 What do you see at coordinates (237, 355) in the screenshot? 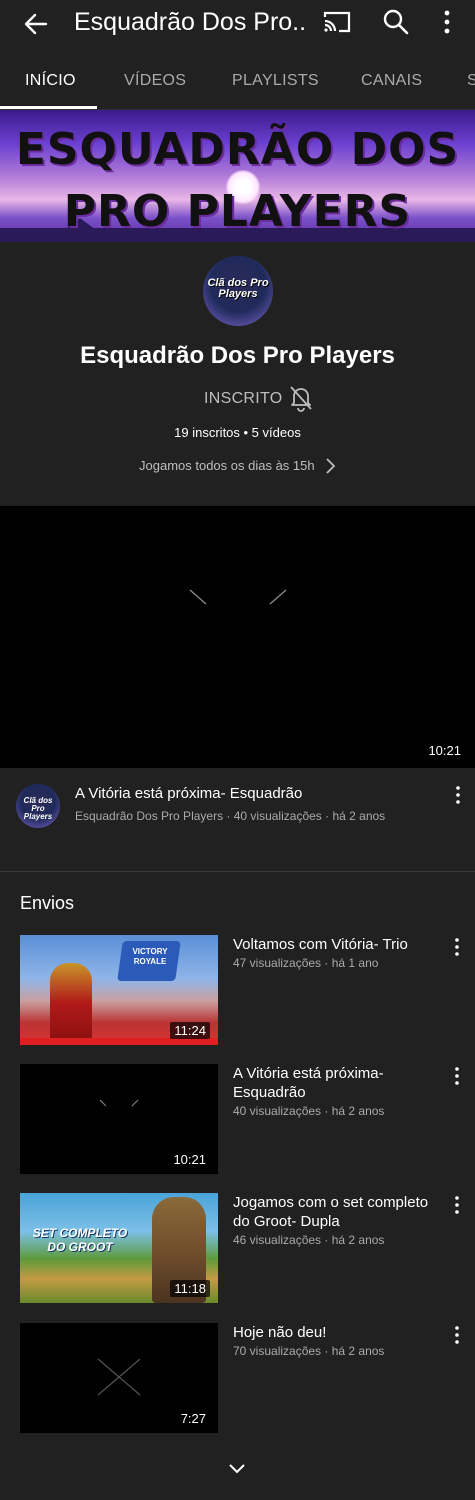
I see `channel-name: Esquadrão Dos Pro Players` at bounding box center [237, 355].